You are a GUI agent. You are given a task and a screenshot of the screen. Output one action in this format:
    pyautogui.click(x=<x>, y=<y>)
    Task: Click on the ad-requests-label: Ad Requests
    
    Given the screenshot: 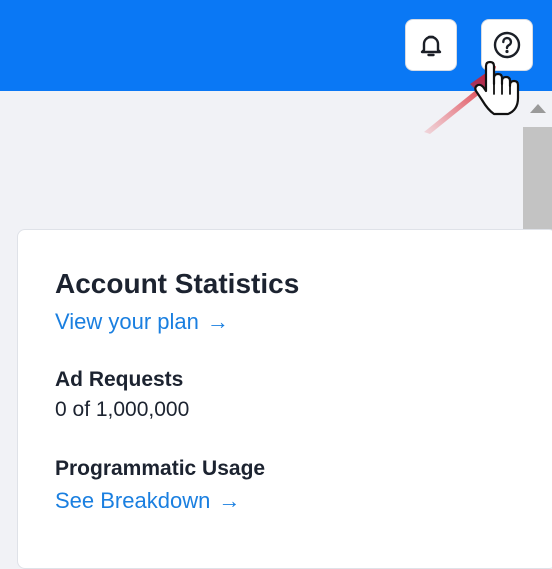 What is the action you would take?
    pyautogui.click(x=119, y=379)
    